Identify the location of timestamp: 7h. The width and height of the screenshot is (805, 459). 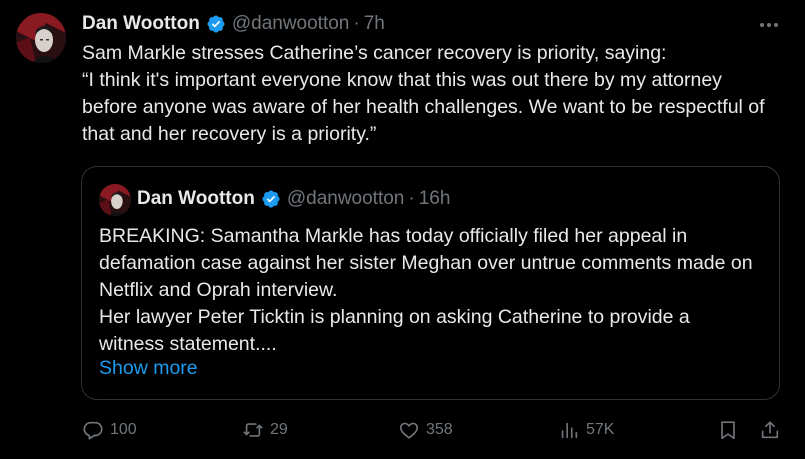
(374, 24).